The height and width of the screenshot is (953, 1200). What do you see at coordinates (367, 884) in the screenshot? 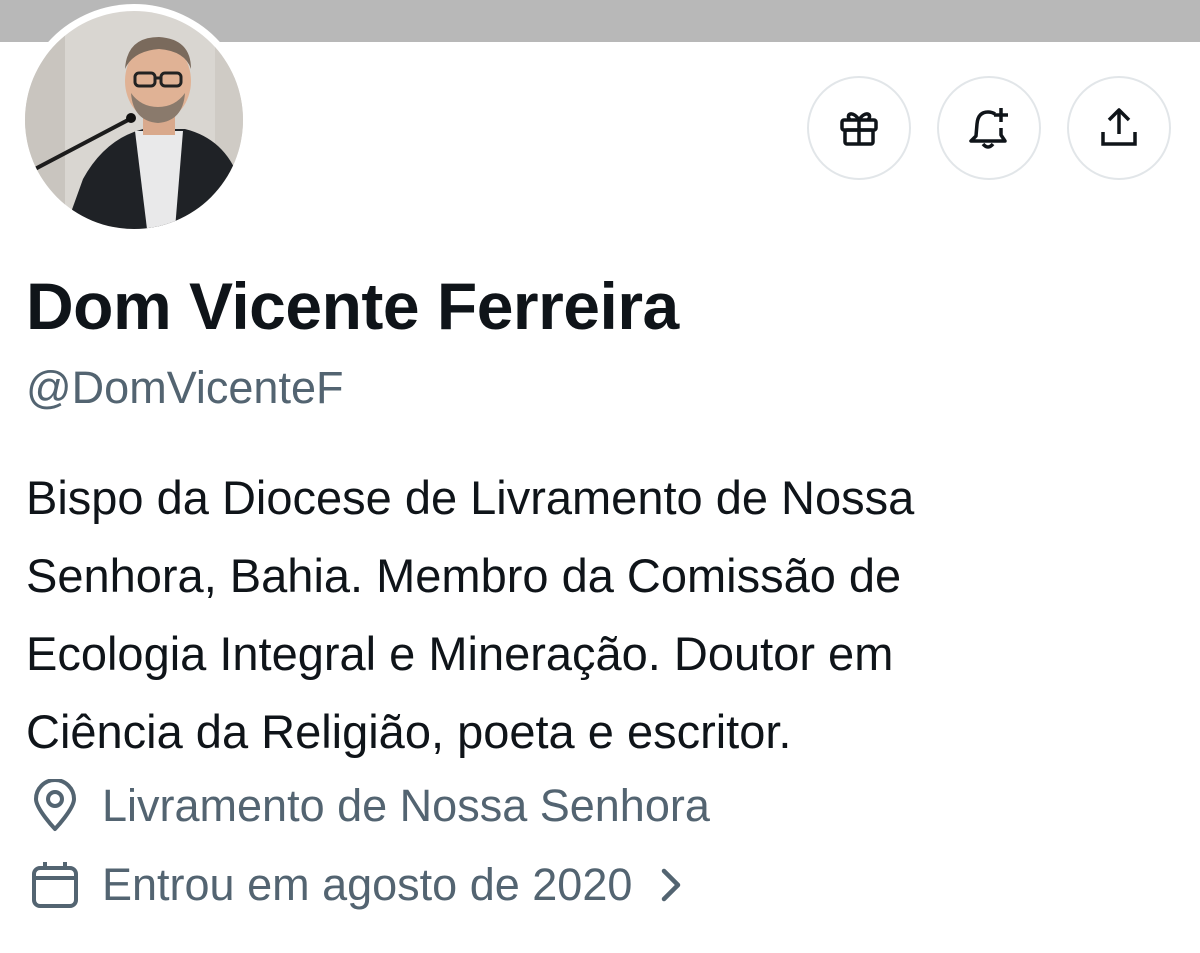
I see `joined-text: Entrou em agosto de 2020` at bounding box center [367, 884].